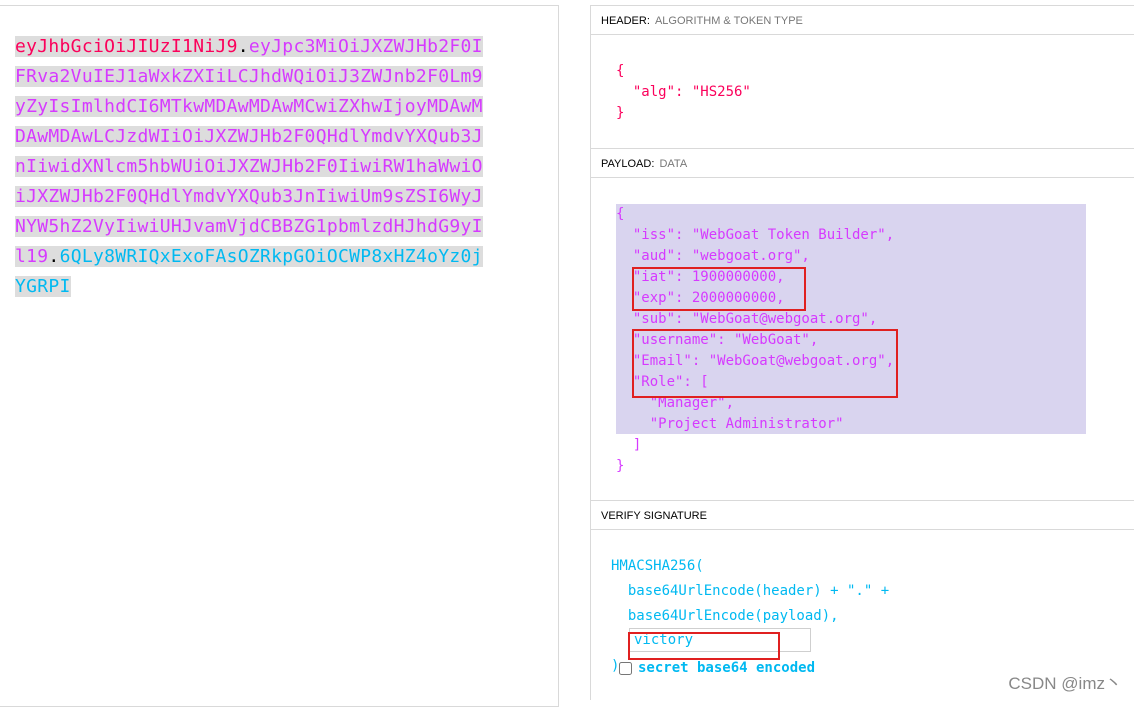 The width and height of the screenshot is (1134, 707). Describe the element at coordinates (719, 289) in the screenshot. I see `annotation-box-iat-exp` at that location.